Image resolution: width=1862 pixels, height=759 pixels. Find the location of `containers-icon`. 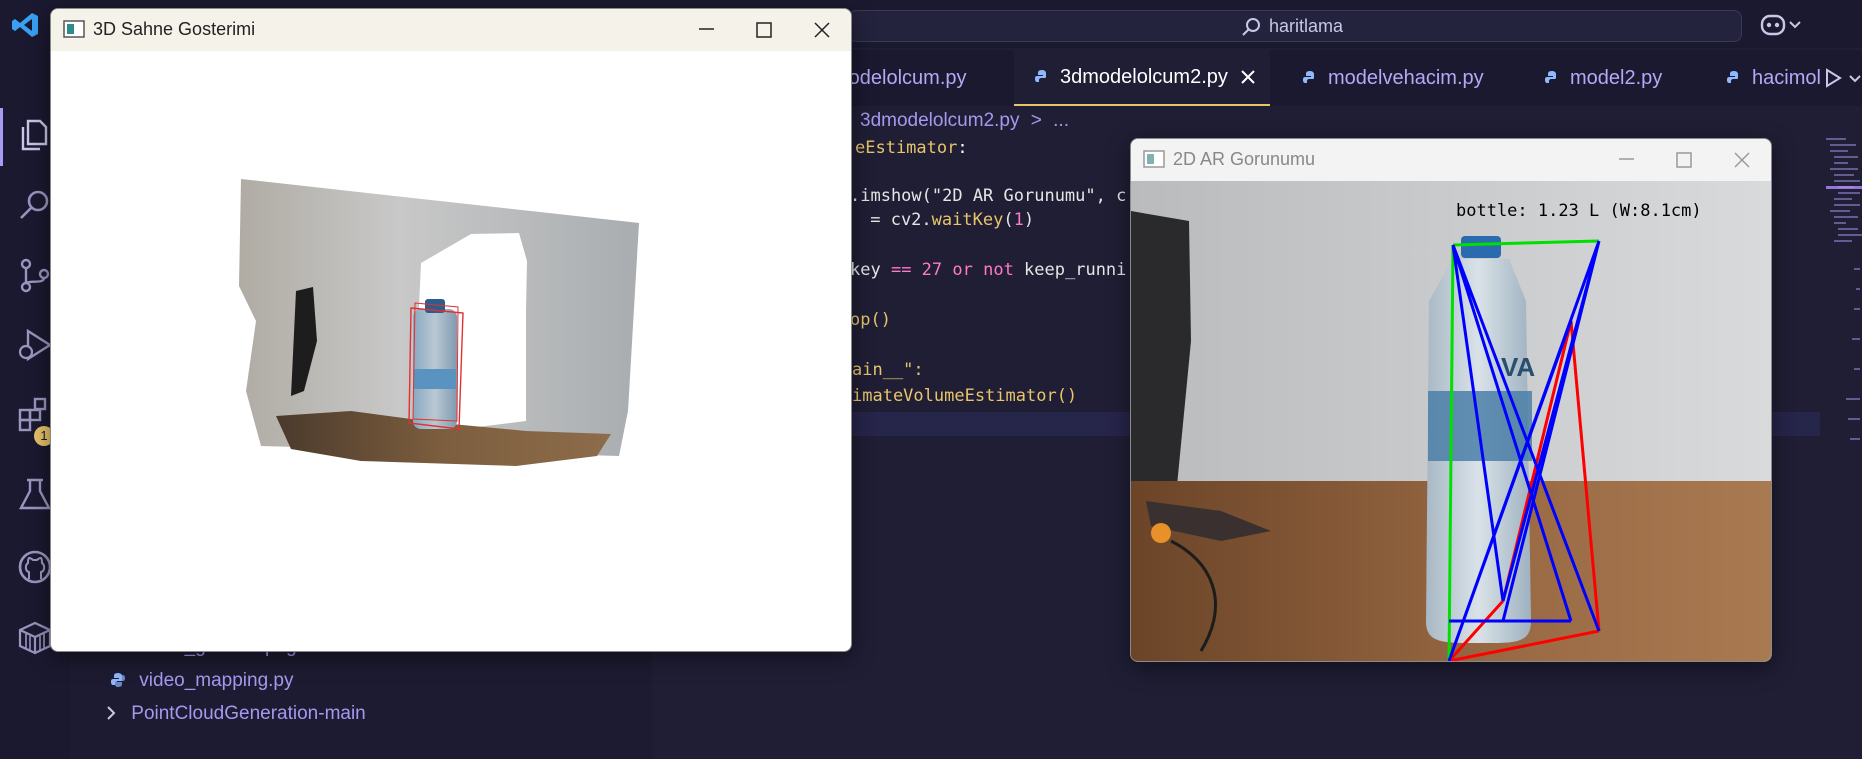

containers-icon is located at coordinates (35, 637).